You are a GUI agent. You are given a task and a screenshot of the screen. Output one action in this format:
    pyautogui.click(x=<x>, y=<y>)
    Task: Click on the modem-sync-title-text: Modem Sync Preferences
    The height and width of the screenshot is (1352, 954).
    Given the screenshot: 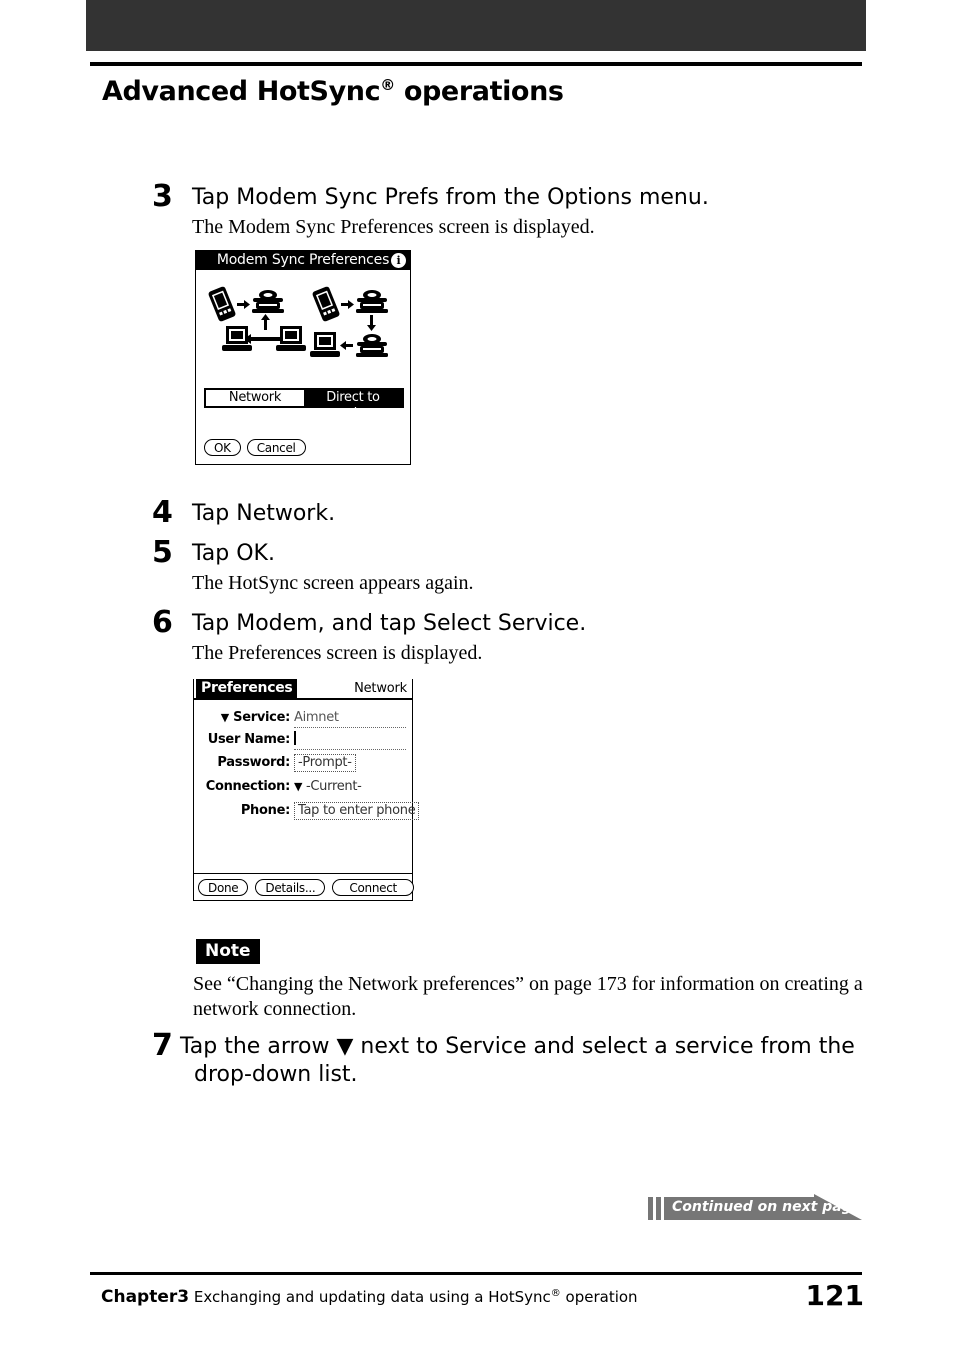 What is the action you would take?
    pyautogui.click(x=303, y=260)
    